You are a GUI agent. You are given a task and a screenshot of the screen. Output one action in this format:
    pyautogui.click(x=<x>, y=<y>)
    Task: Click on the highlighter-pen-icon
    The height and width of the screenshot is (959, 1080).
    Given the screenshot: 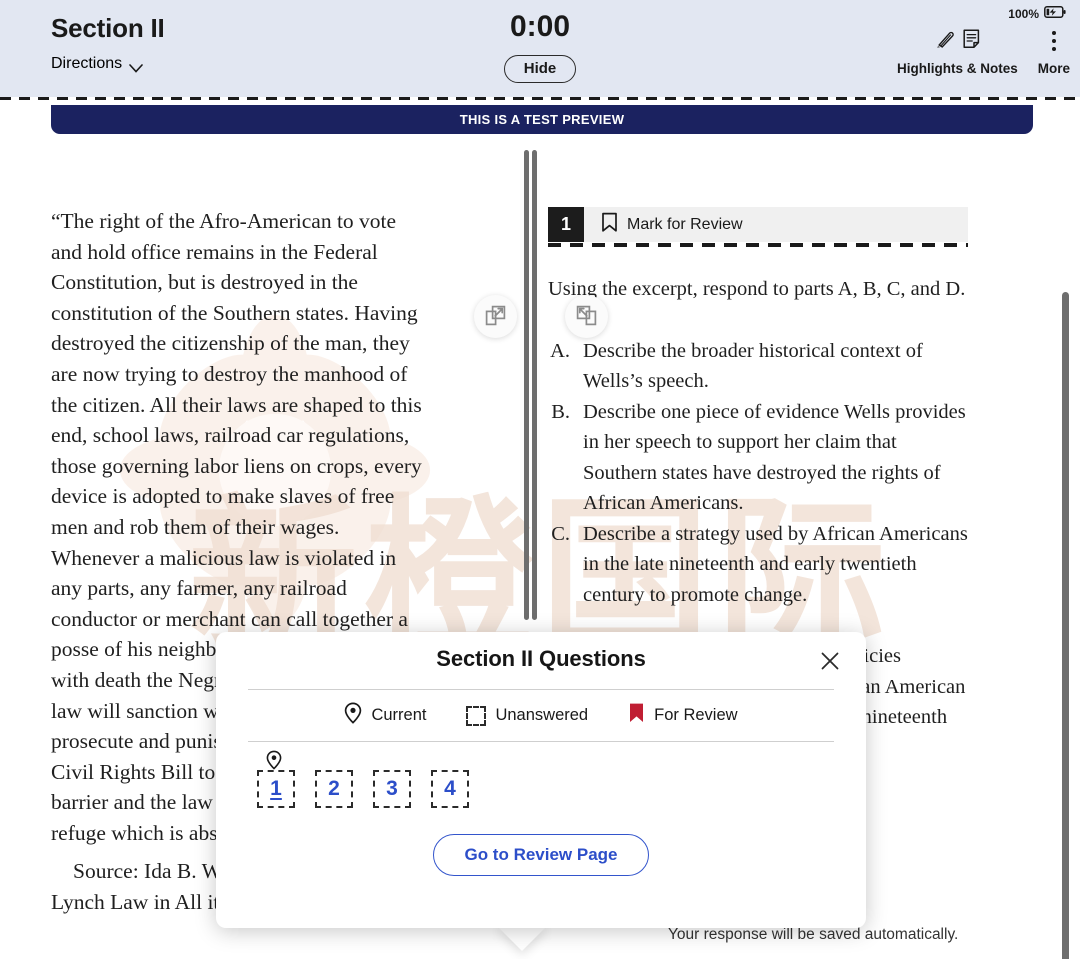 What is the action you would take?
    pyautogui.click(x=945, y=41)
    